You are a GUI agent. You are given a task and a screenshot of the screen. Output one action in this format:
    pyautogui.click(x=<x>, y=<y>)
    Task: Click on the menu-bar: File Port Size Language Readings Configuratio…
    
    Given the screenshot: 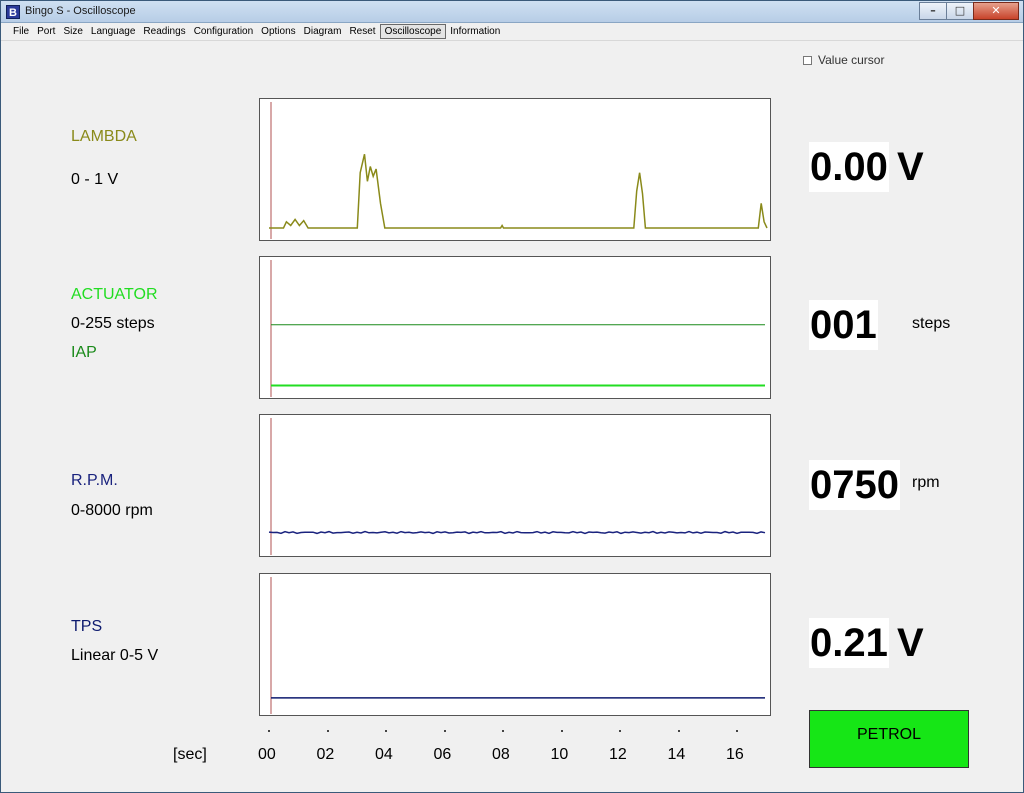 What is the action you would take?
    pyautogui.click(x=512, y=32)
    